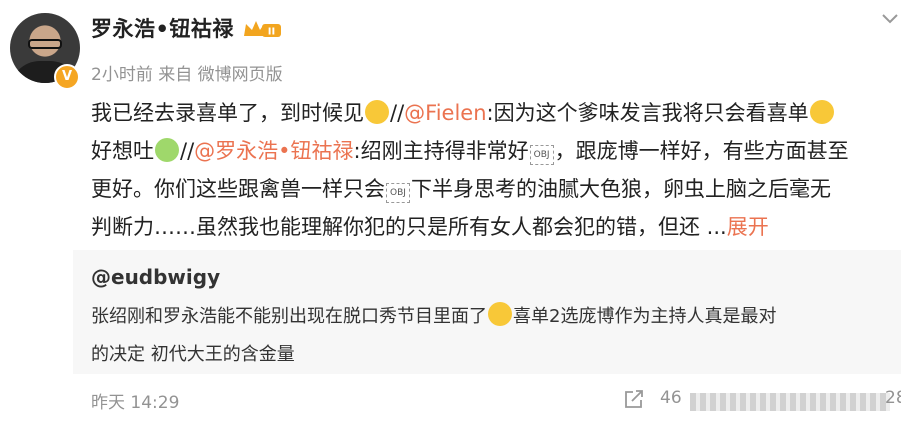  Describe the element at coordinates (430, 227) in the screenshot. I see `post-text-line-4: 判断力……虽然我也能理解你犯的只是所有女人都会犯的错，但还 ...展开` at that location.